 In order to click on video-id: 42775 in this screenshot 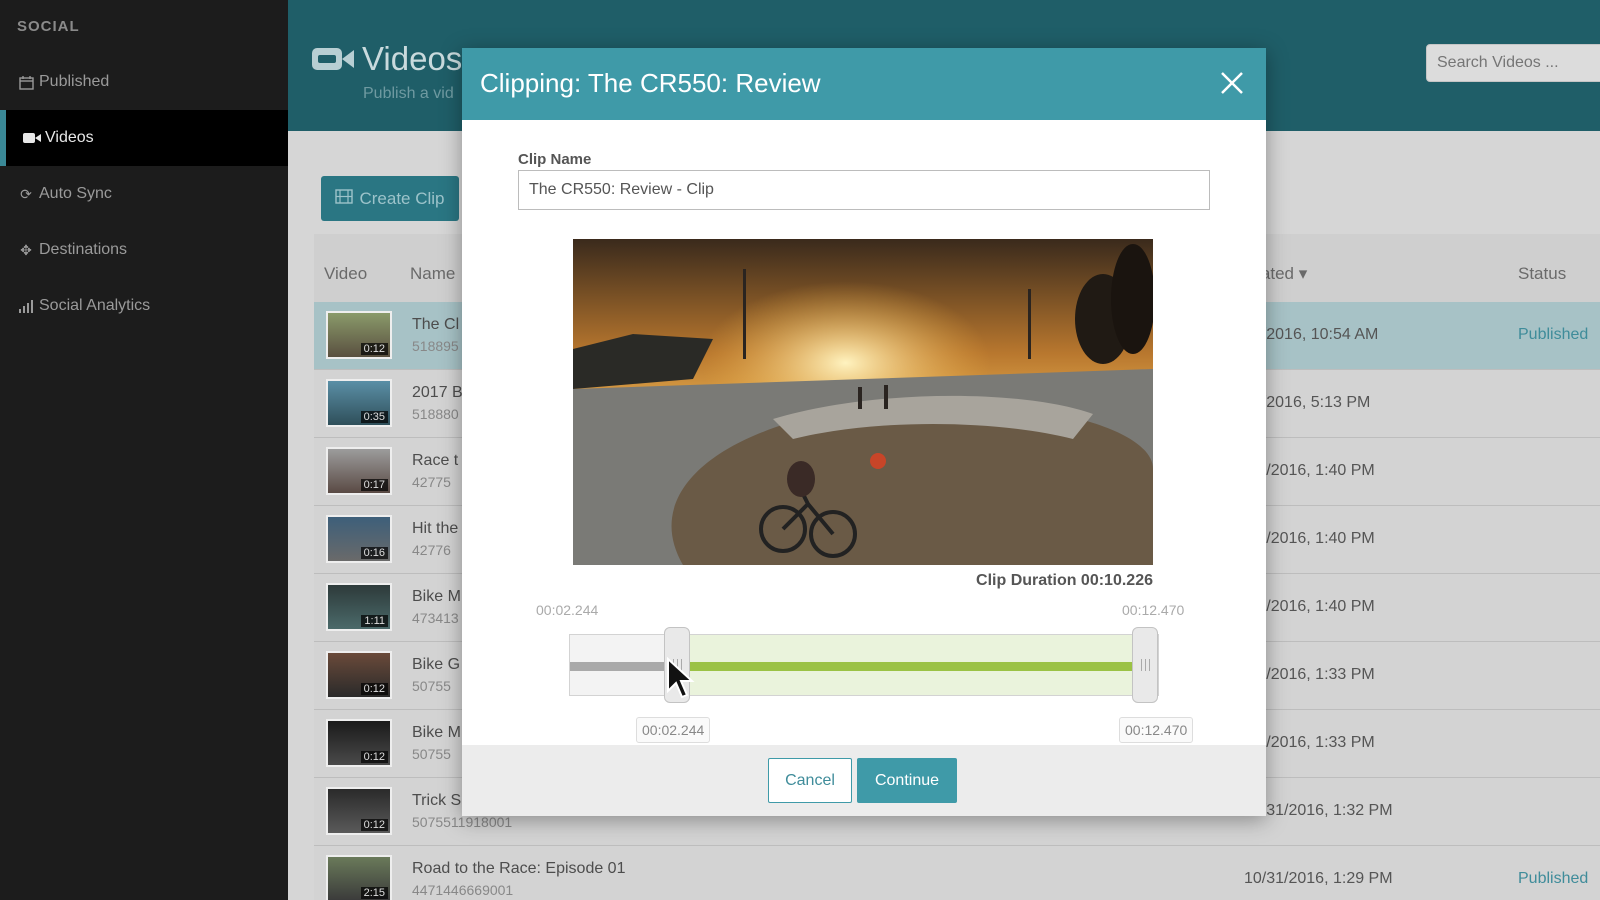, I will do `click(431, 482)`.